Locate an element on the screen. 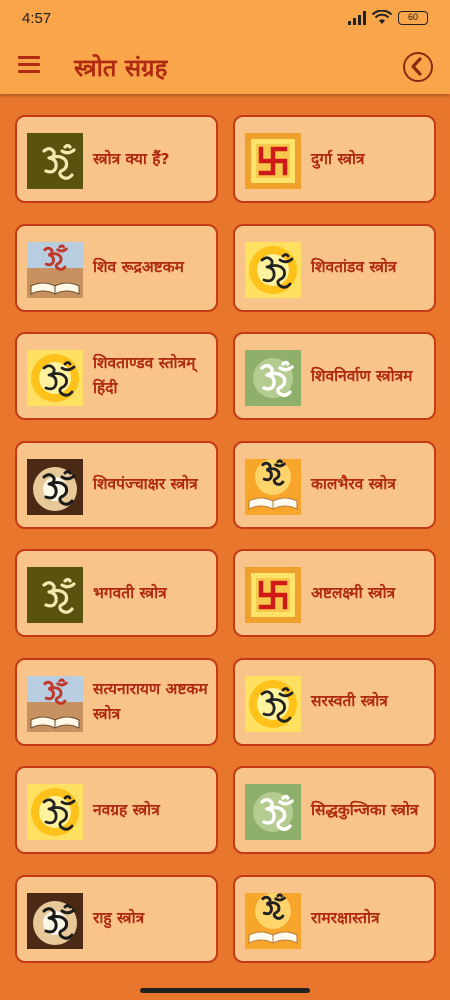  battery-icon: 60 is located at coordinates (413, 17).